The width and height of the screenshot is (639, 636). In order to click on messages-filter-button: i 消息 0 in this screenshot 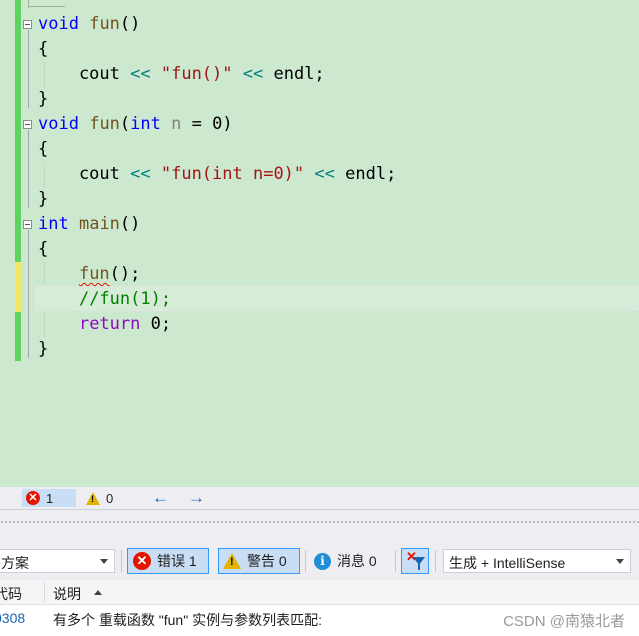, I will do `click(353, 561)`.